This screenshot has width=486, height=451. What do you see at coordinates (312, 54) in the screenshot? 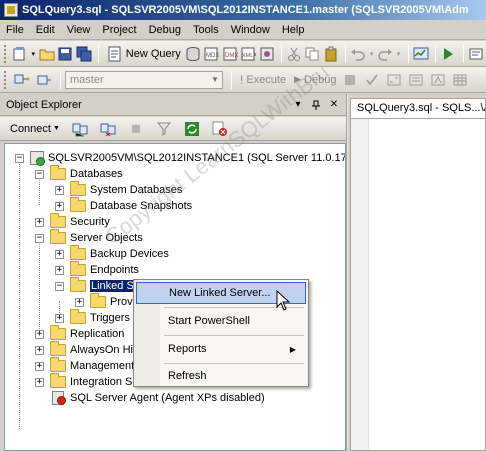
I see `copy-icon` at bounding box center [312, 54].